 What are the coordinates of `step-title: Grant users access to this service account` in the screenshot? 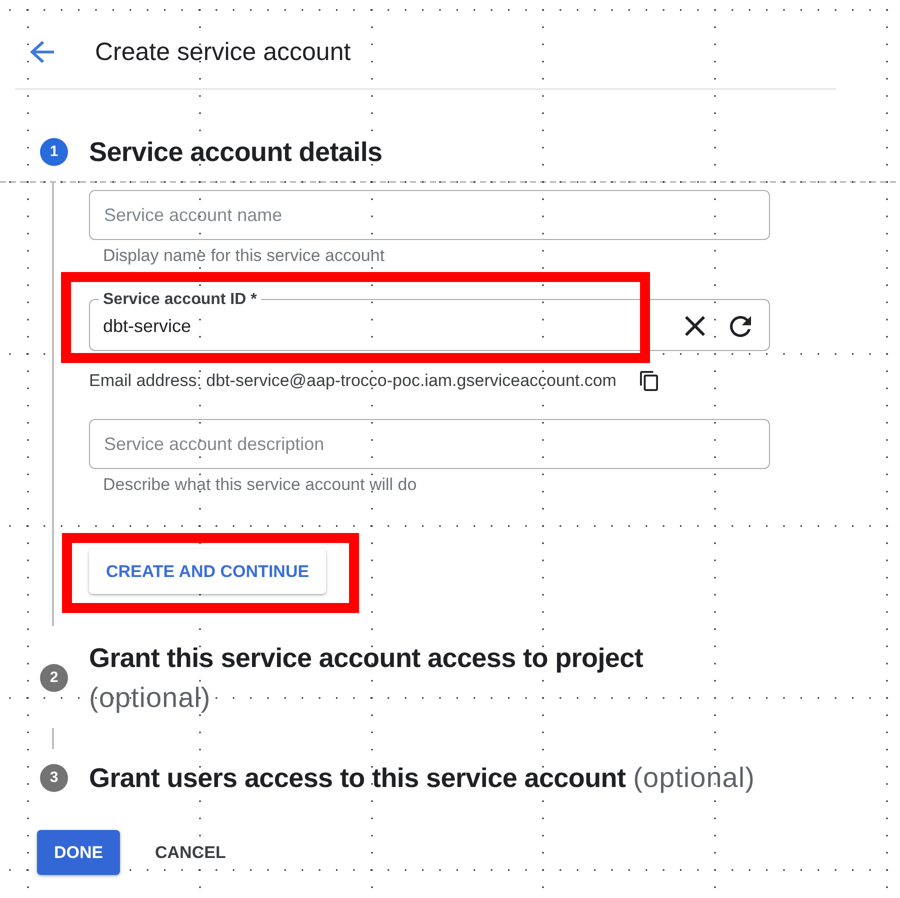 It's located at (357, 778).